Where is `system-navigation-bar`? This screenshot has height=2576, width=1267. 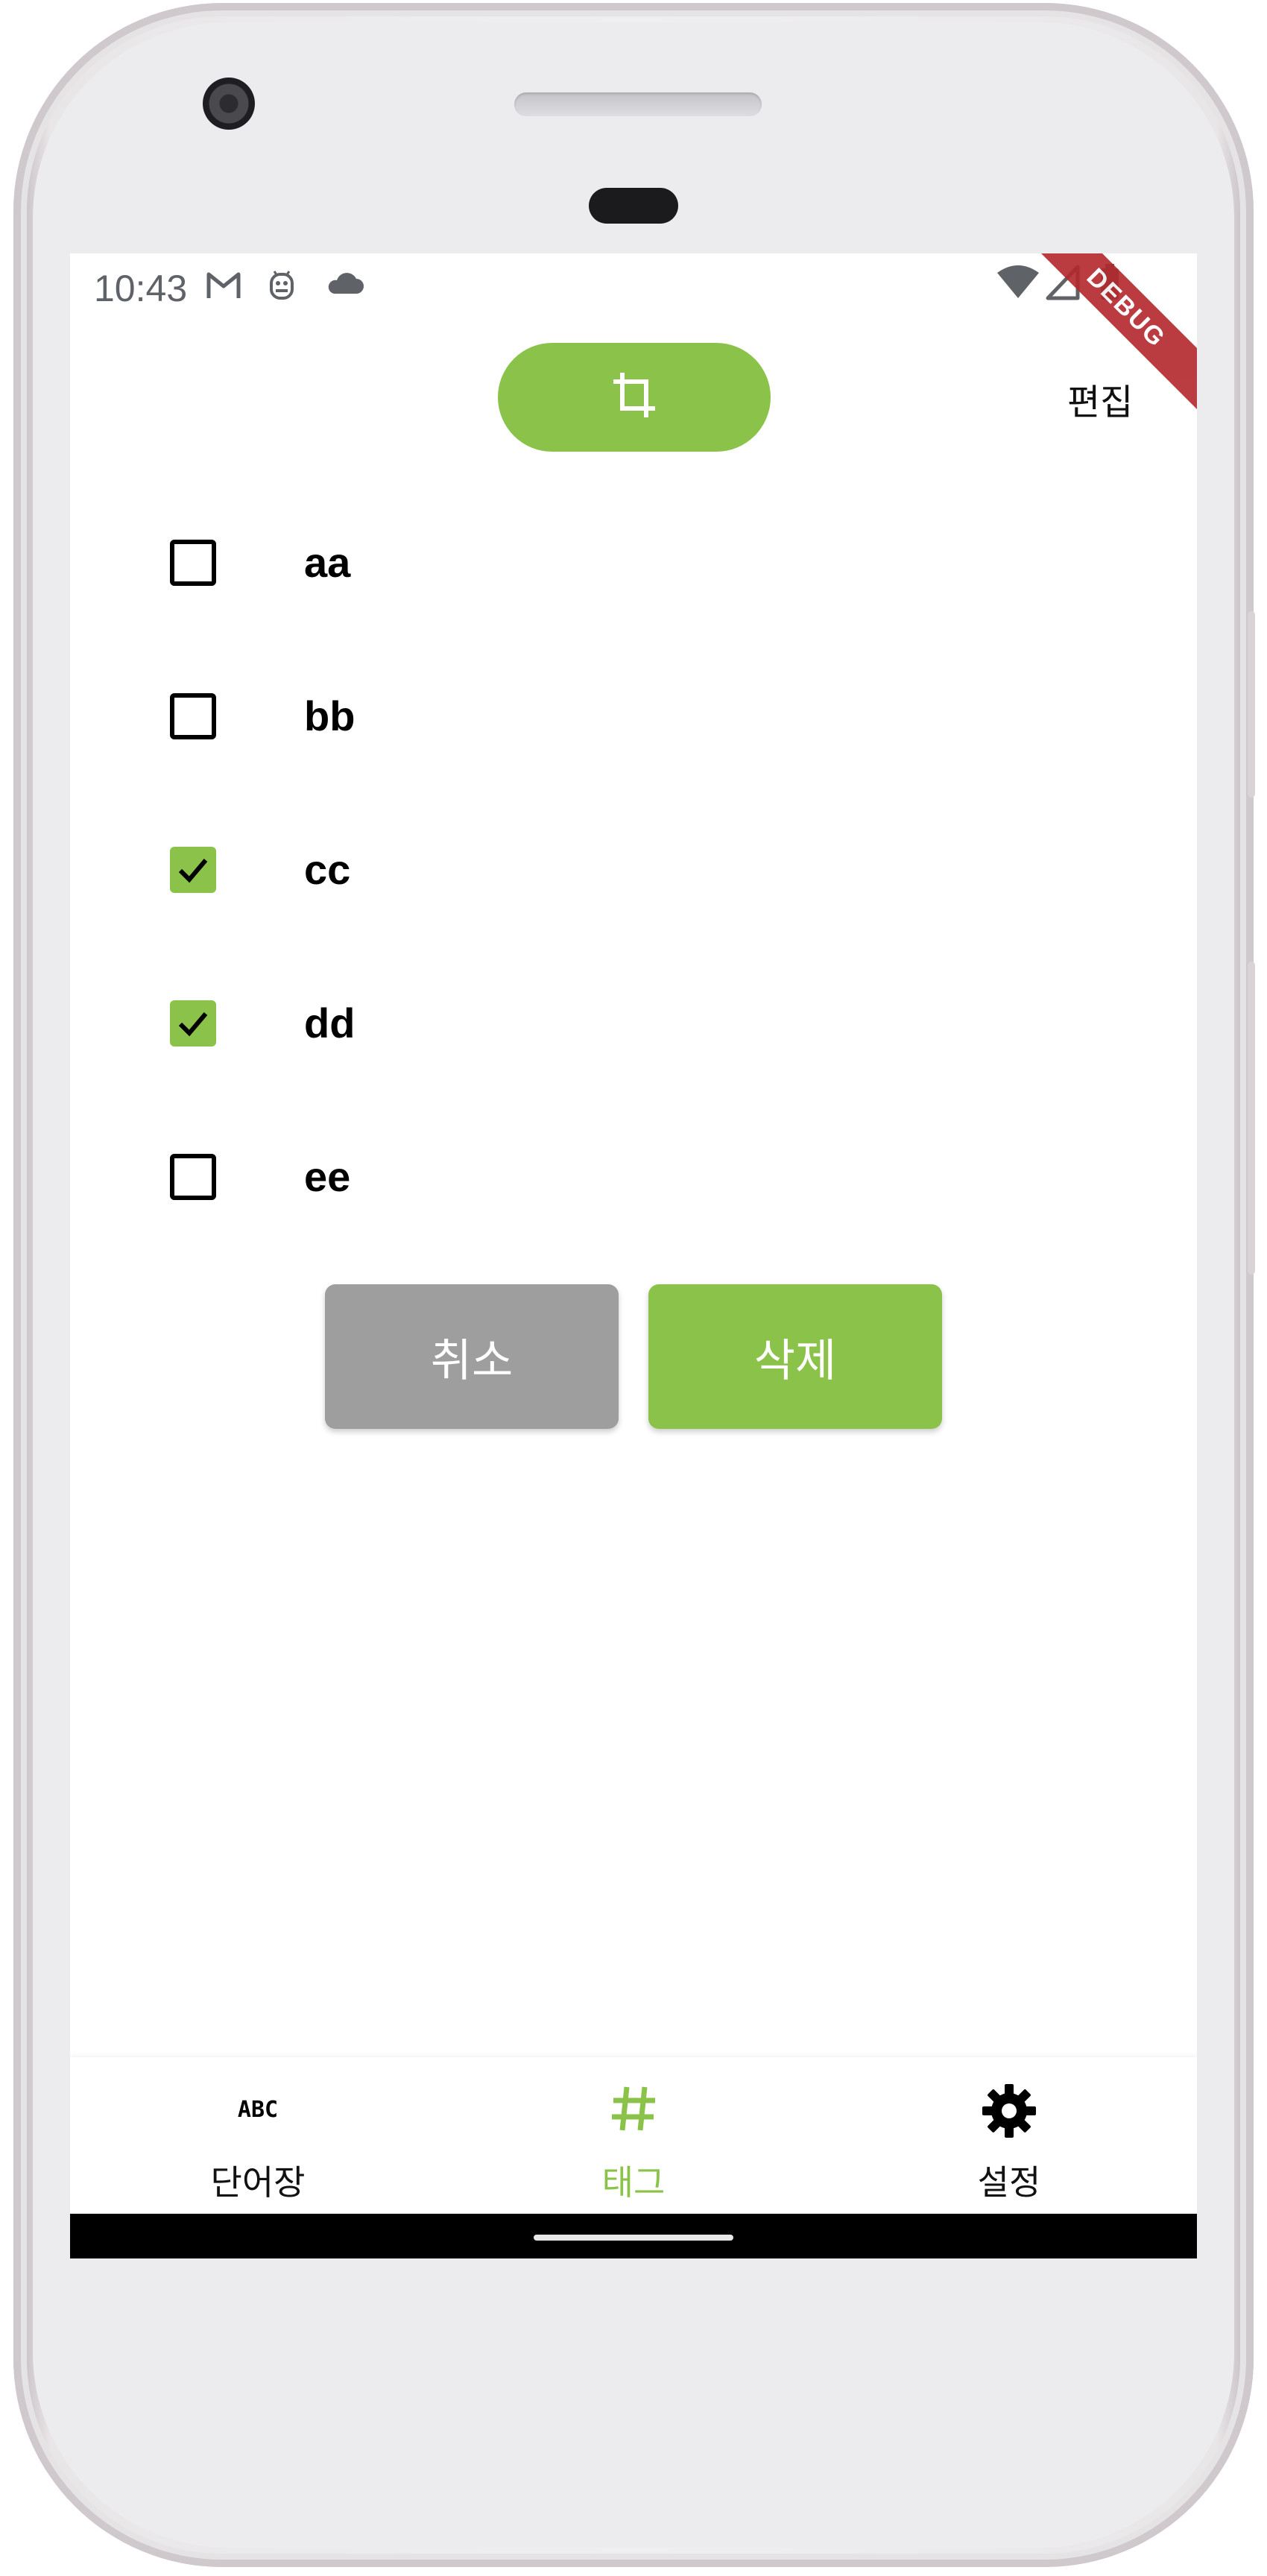 system-navigation-bar is located at coordinates (633, 2236).